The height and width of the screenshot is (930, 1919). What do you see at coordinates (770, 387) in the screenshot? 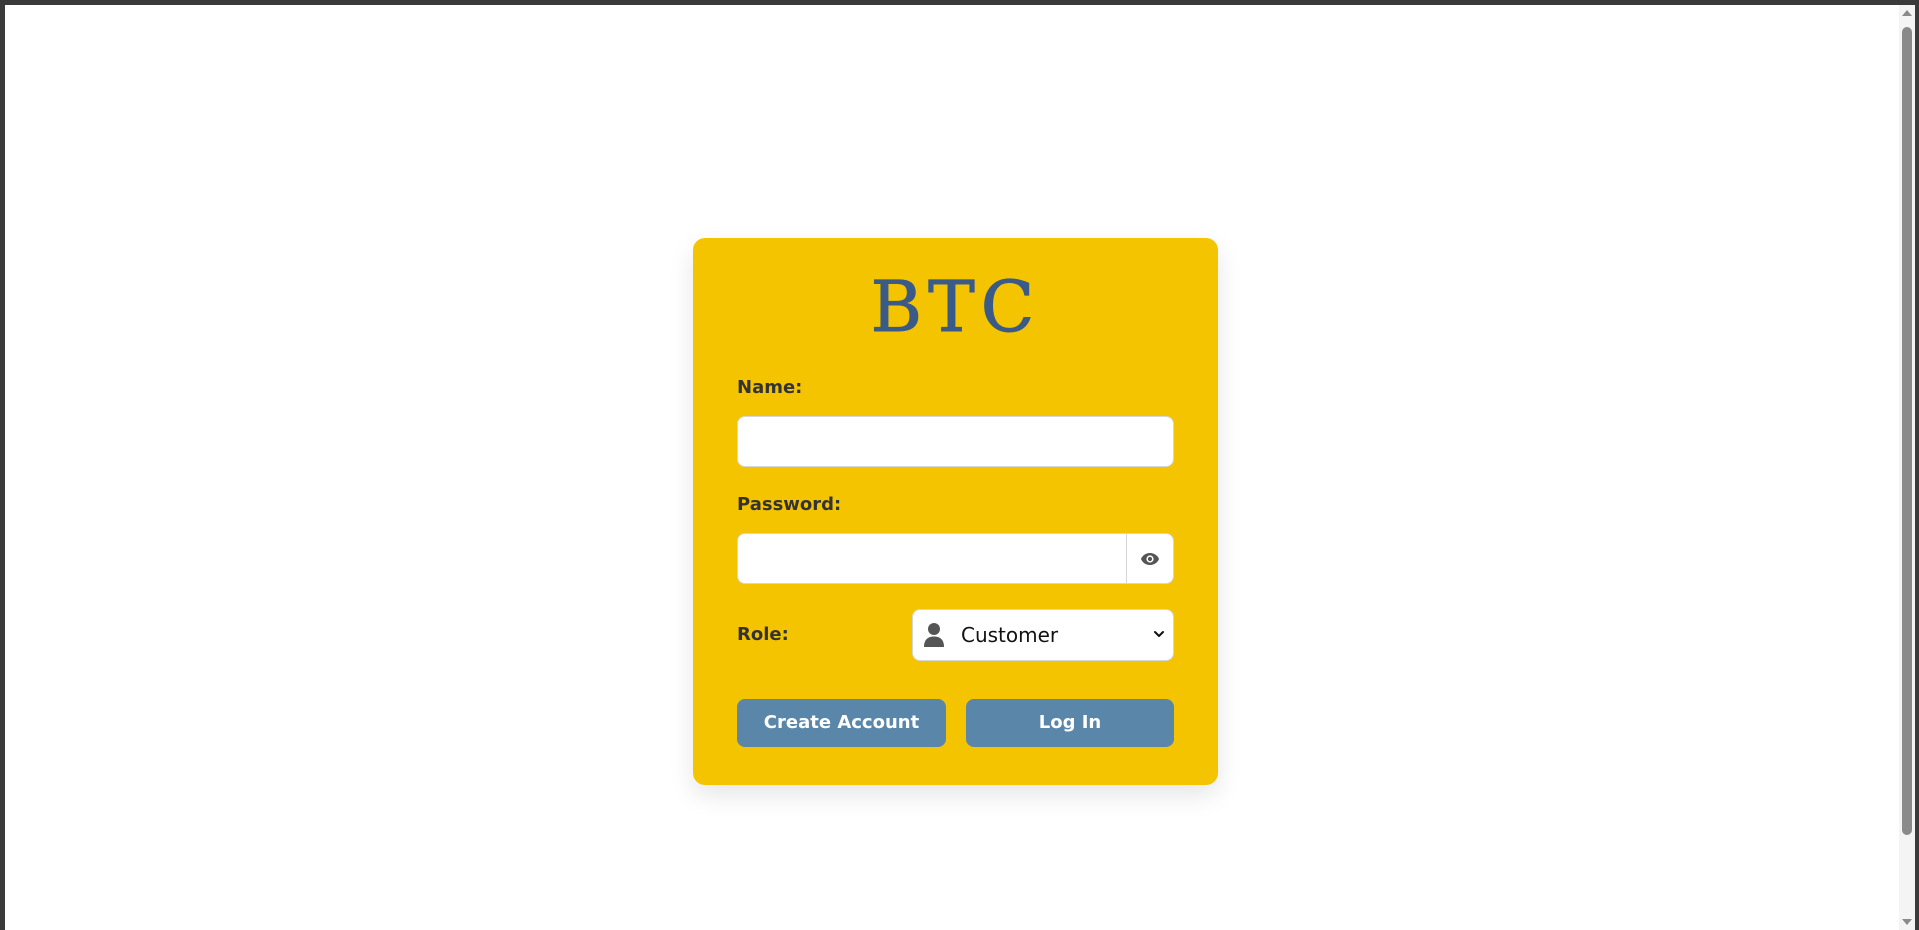
I see `name-label: Name:` at bounding box center [770, 387].